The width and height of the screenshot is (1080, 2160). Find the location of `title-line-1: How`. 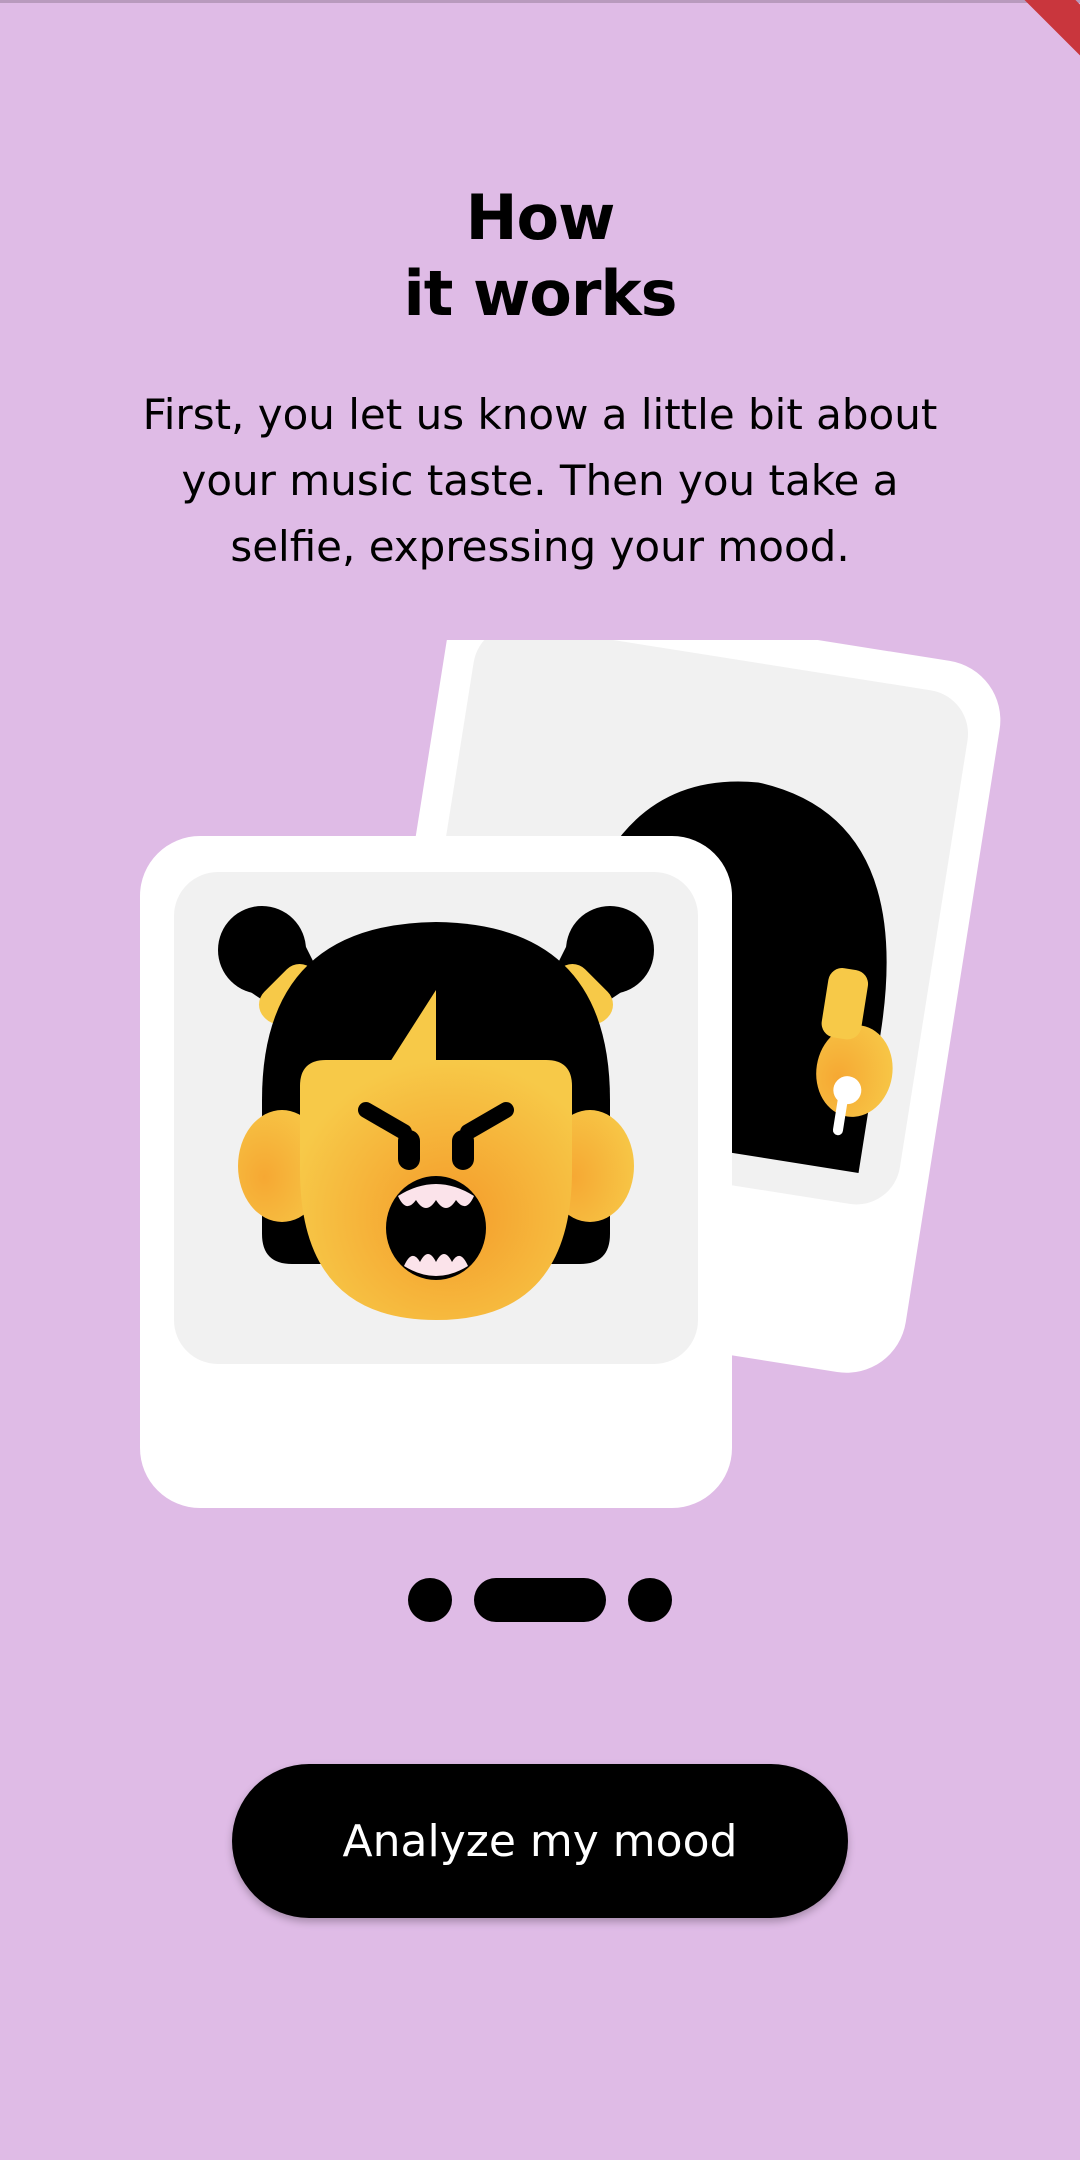

title-line-1: How is located at coordinates (540, 217).